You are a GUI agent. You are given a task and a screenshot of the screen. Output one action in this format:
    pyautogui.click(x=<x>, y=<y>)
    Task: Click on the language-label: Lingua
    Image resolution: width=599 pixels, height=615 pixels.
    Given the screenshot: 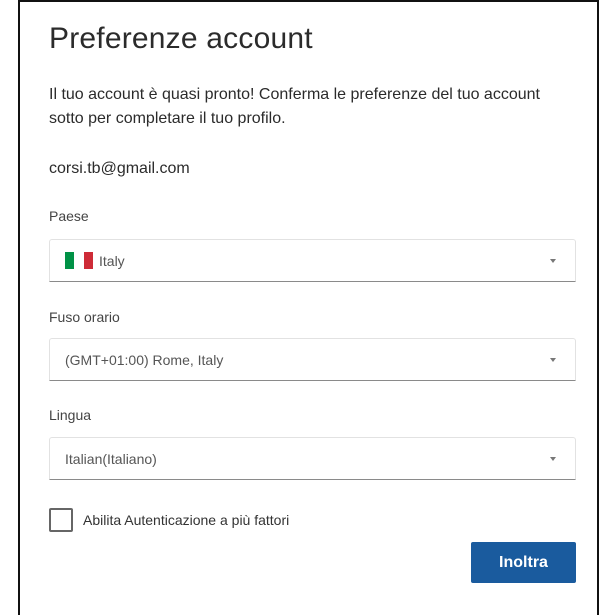 What is the action you would take?
    pyautogui.click(x=70, y=415)
    